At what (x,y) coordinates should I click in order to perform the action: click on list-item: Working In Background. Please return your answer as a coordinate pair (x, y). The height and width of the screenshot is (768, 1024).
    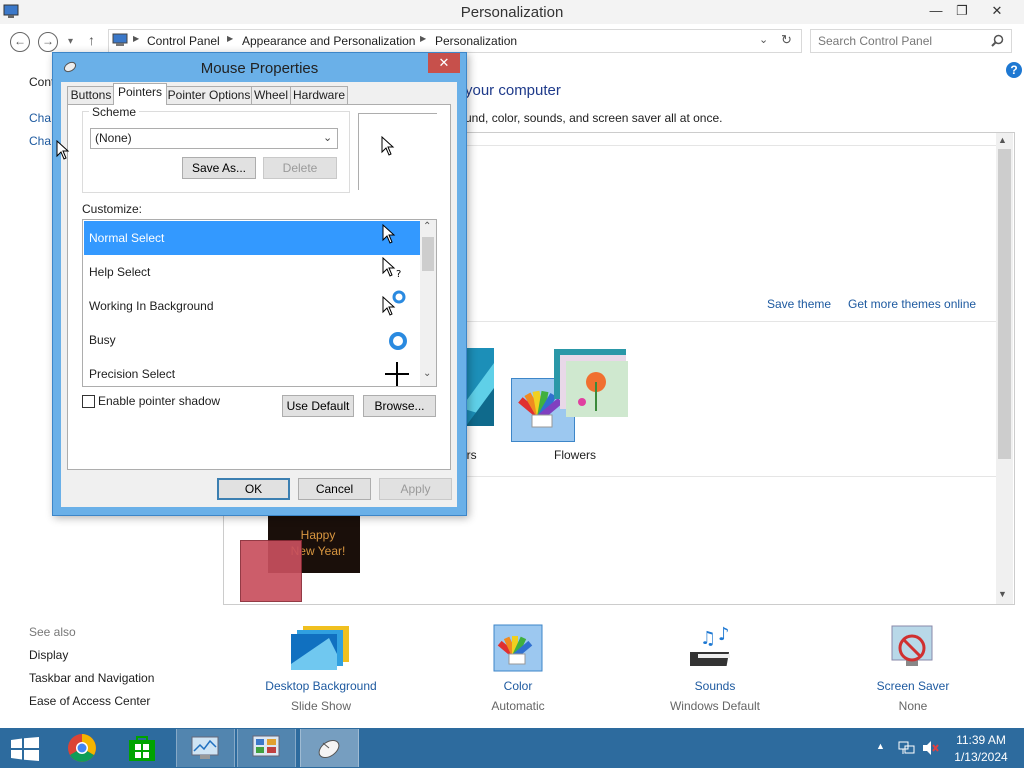
    Looking at the image, I should click on (254, 306).